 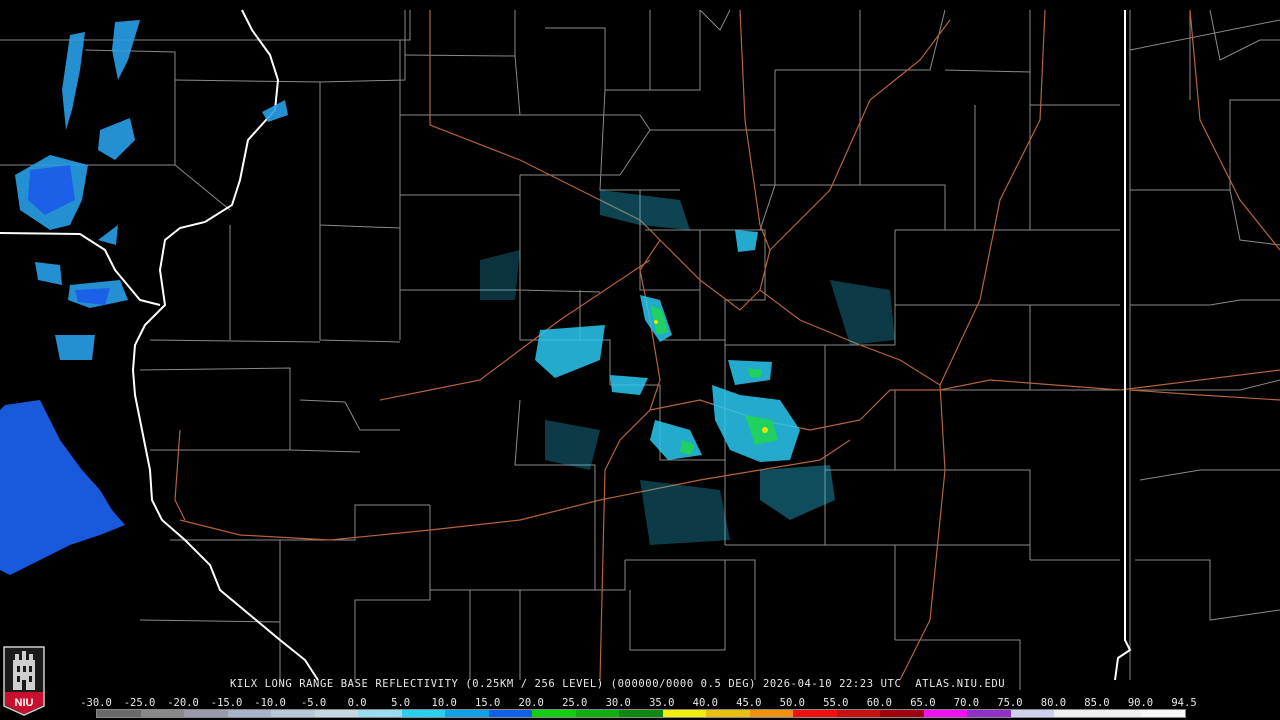 I want to click on colorbar-label: 85.0, so click(x=1097, y=703).